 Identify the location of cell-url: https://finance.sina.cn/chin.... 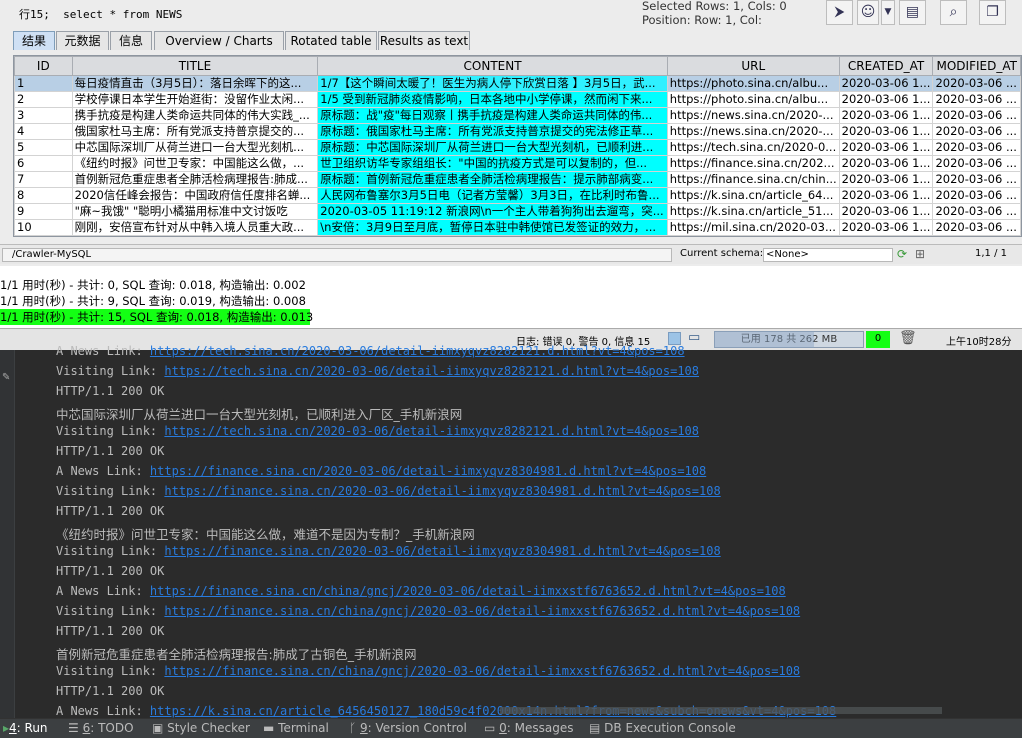
(753, 179).